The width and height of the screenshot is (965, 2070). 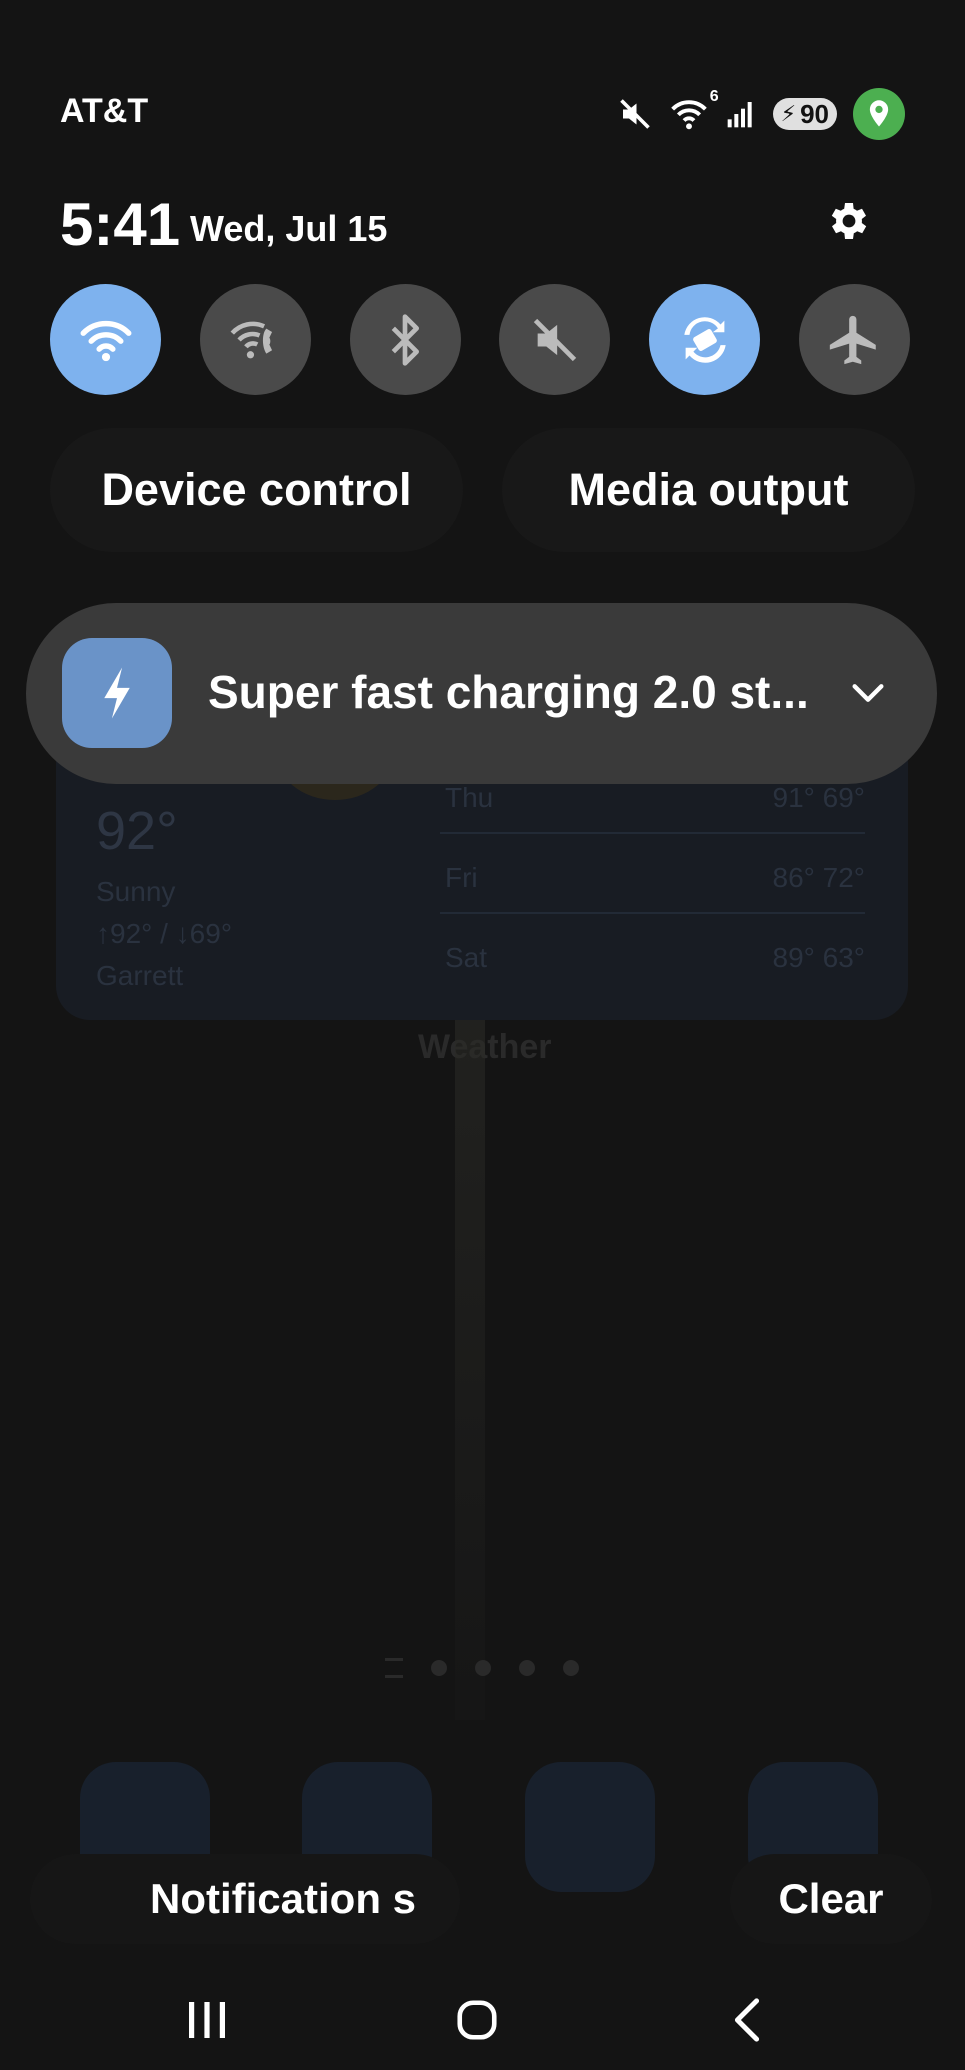 What do you see at coordinates (590, 1827) in the screenshot?
I see `background-app-icon` at bounding box center [590, 1827].